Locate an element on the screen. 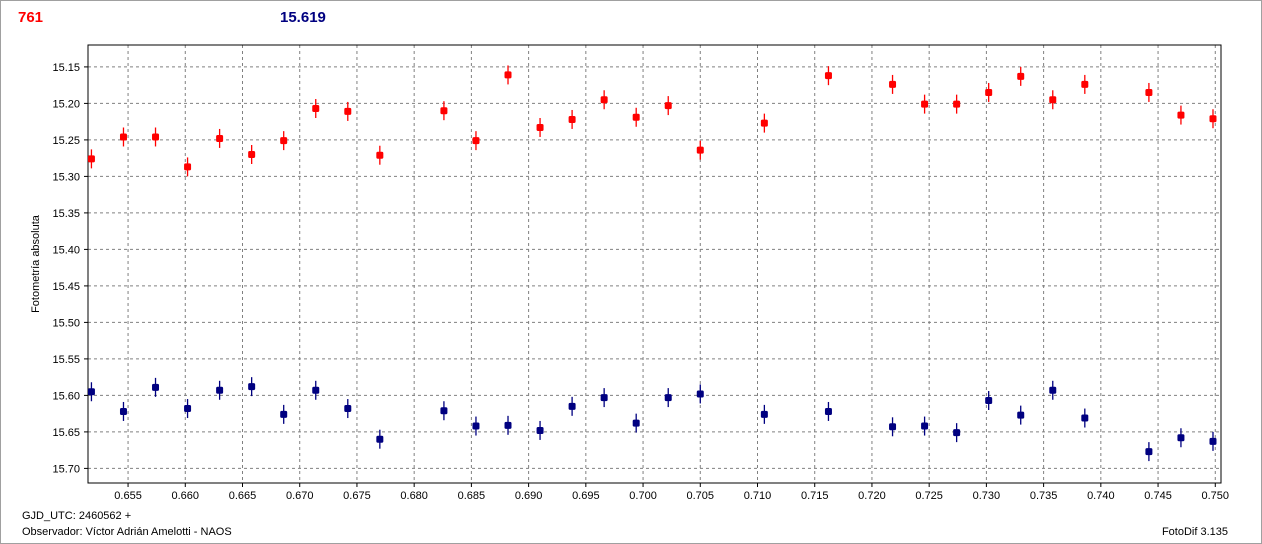 This screenshot has width=1262, height=544. y-tick-label: 15.35 is located at coordinates (66, 214).